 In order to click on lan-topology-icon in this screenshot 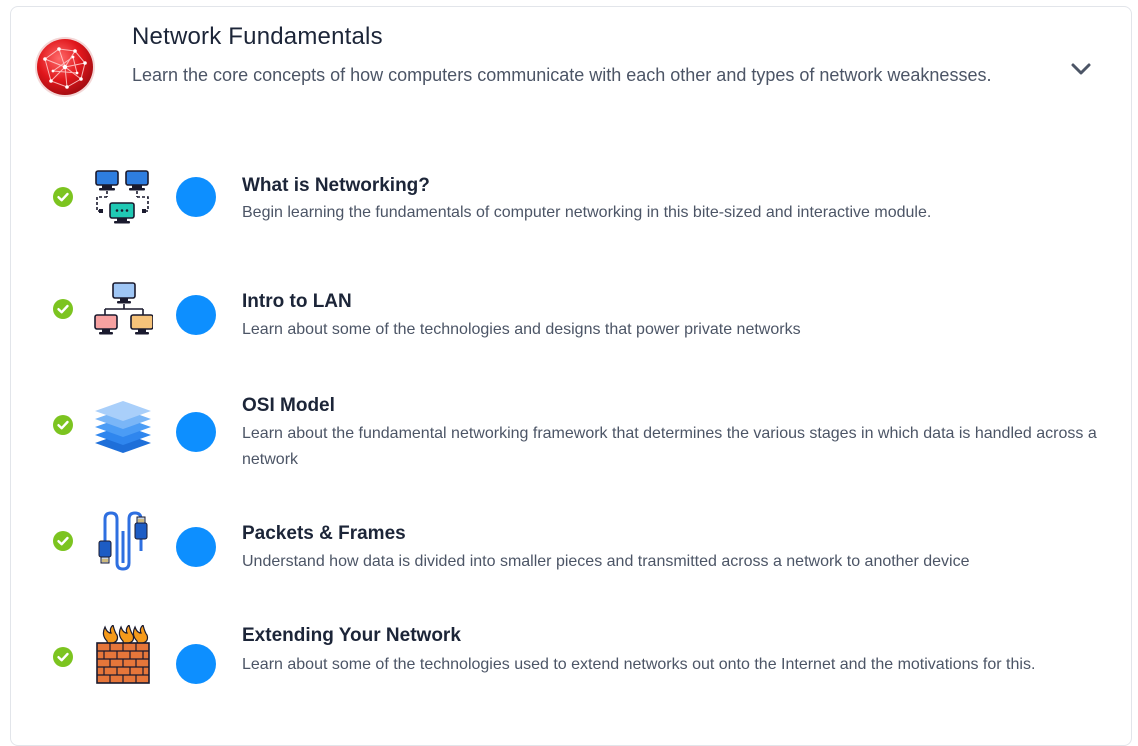, I will do `click(123, 308)`.